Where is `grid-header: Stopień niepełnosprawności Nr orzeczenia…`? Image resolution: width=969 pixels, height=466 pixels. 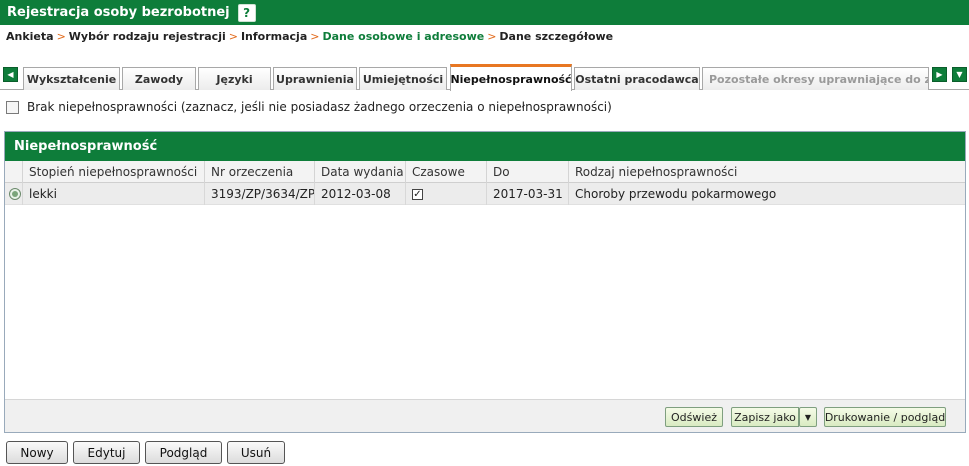 grid-header: Stopień niepełnosprawności Nr orzeczenia… is located at coordinates (485, 172).